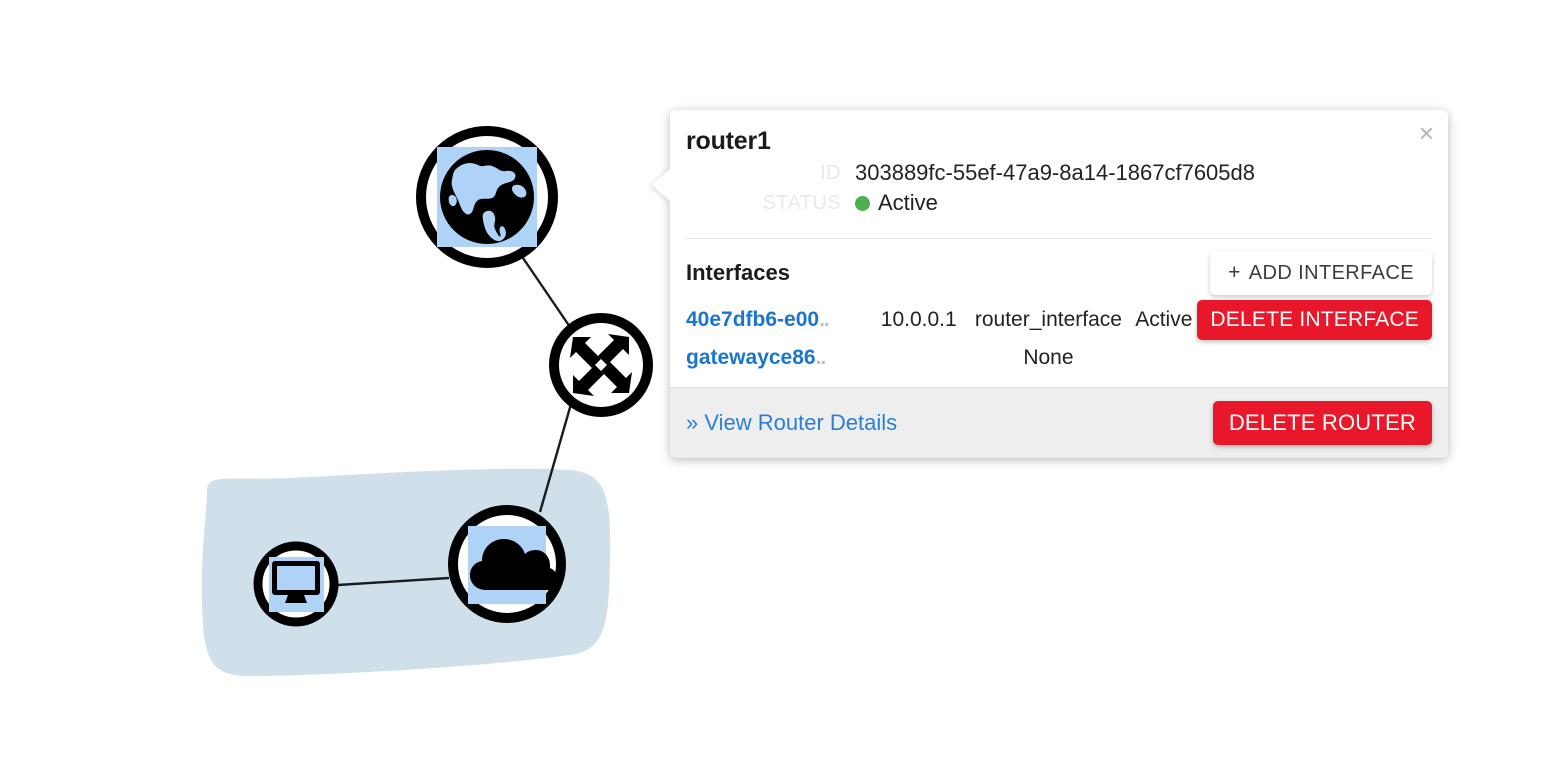 Image resolution: width=1562 pixels, height=760 pixels. I want to click on interface-link: gatewayce86, so click(751, 357).